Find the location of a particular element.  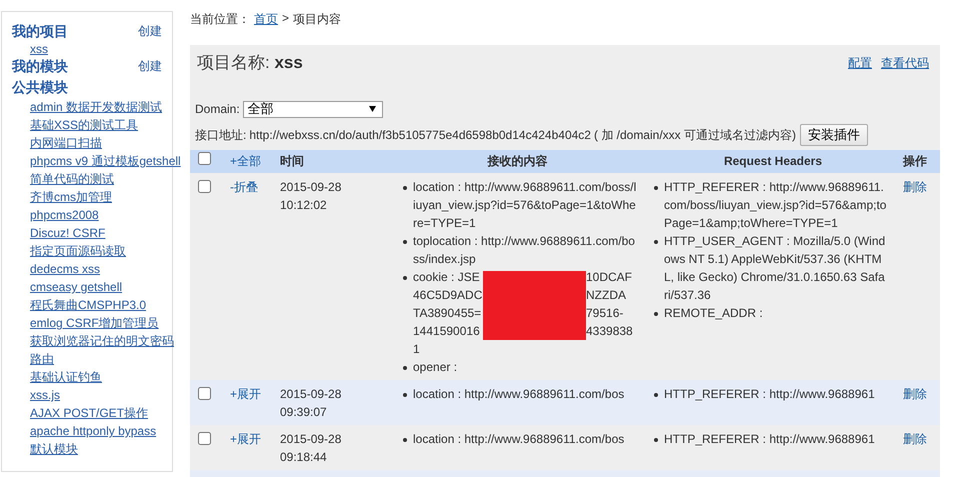

caret-icon is located at coordinates (372, 109).